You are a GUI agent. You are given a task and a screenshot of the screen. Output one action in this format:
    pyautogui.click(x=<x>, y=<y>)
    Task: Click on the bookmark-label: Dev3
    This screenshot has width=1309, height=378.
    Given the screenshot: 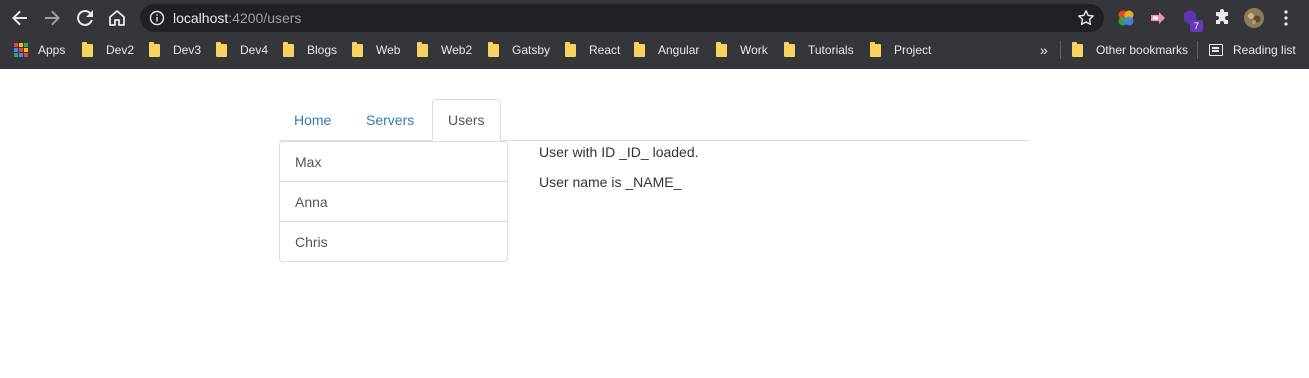 What is the action you would take?
    pyautogui.click(x=187, y=50)
    